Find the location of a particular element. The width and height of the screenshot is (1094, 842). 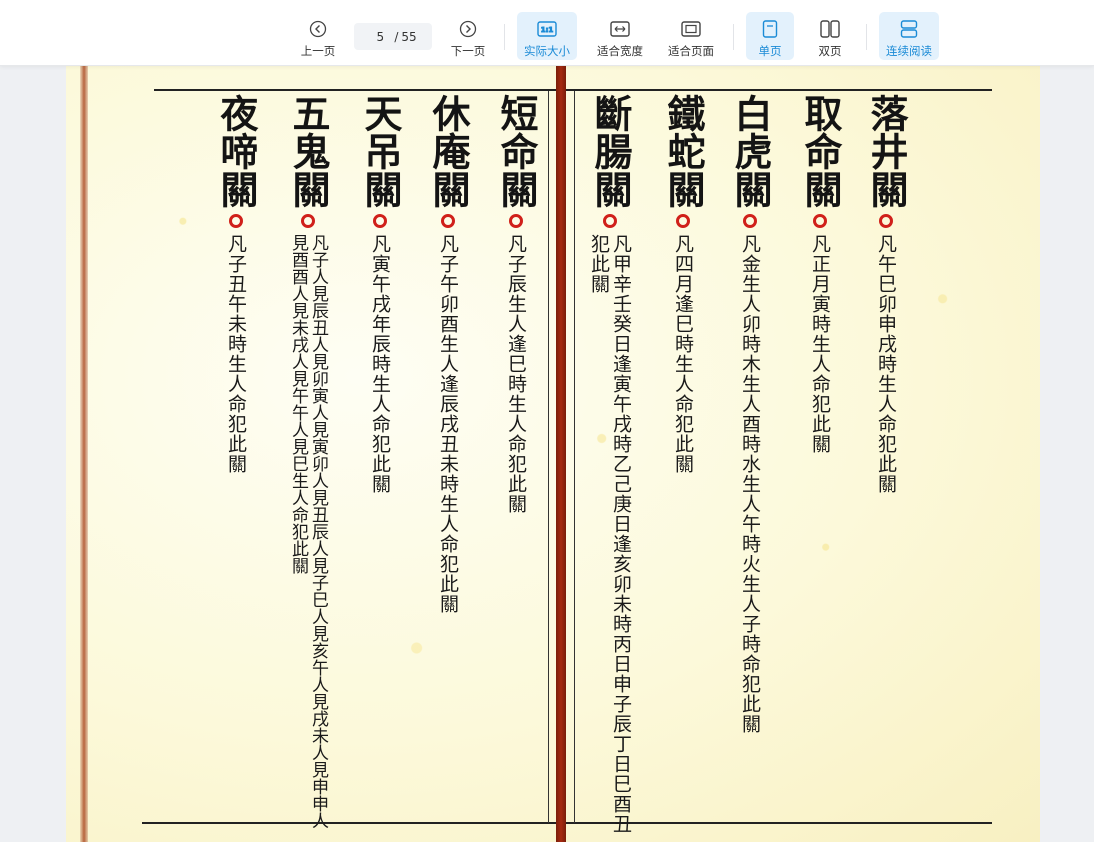

section-column: 夜啼關 凡子丑午未時生人命犯此關 is located at coordinates (236, 284).